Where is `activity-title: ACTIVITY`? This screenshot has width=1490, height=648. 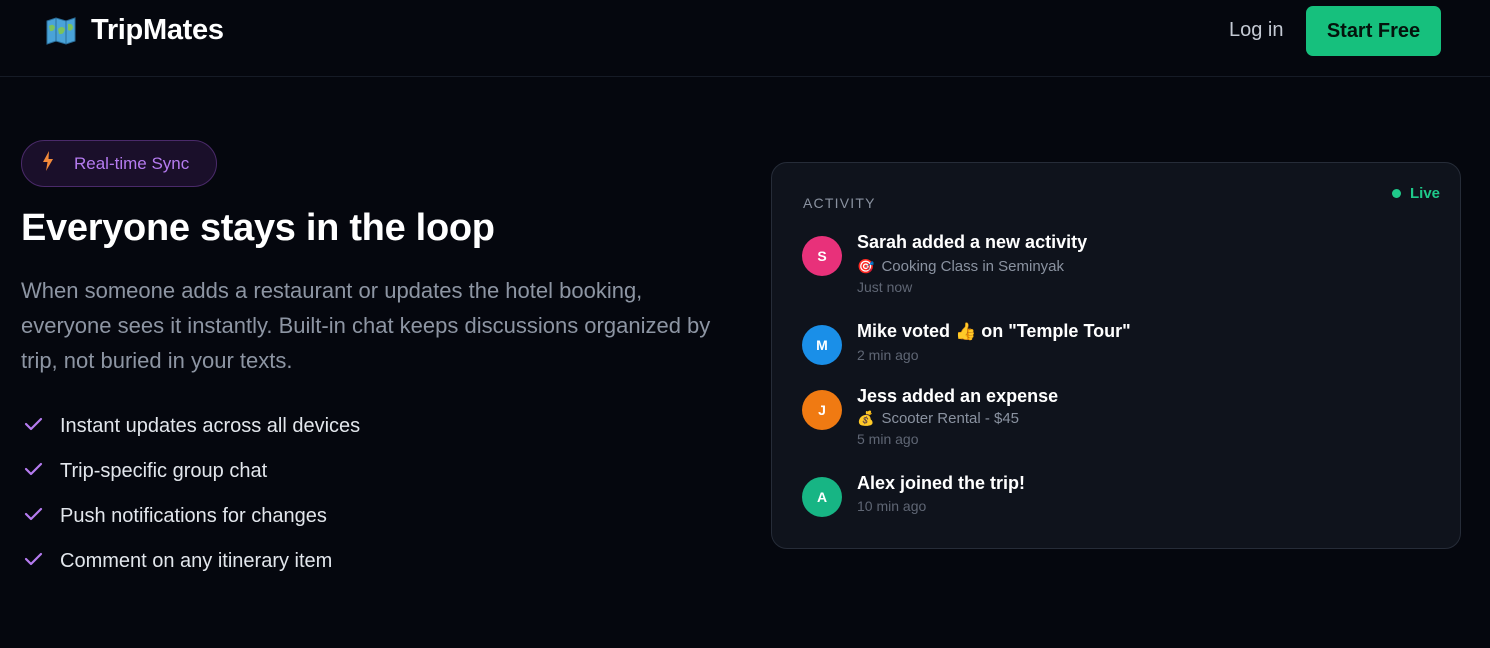
activity-title: ACTIVITY is located at coordinates (839, 203).